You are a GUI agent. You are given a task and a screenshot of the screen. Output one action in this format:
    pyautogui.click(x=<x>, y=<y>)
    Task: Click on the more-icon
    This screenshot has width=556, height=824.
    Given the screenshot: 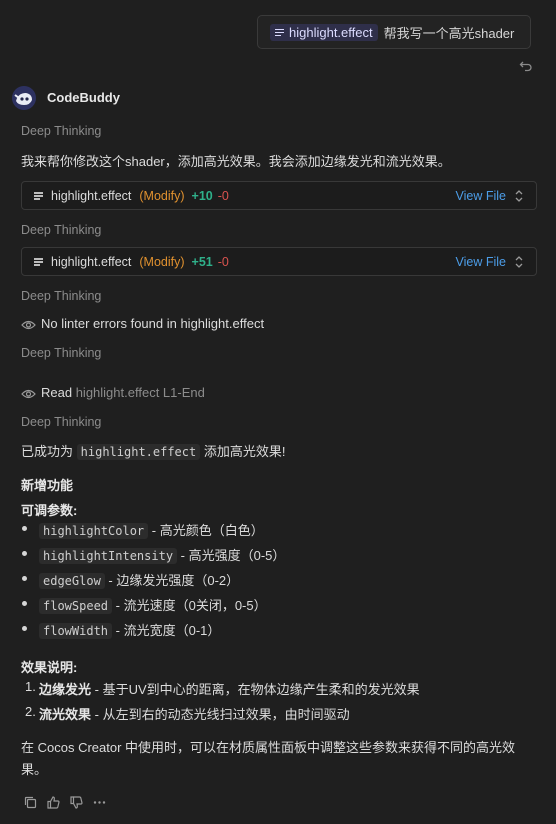 What is the action you would take?
    pyautogui.click(x=99, y=802)
    